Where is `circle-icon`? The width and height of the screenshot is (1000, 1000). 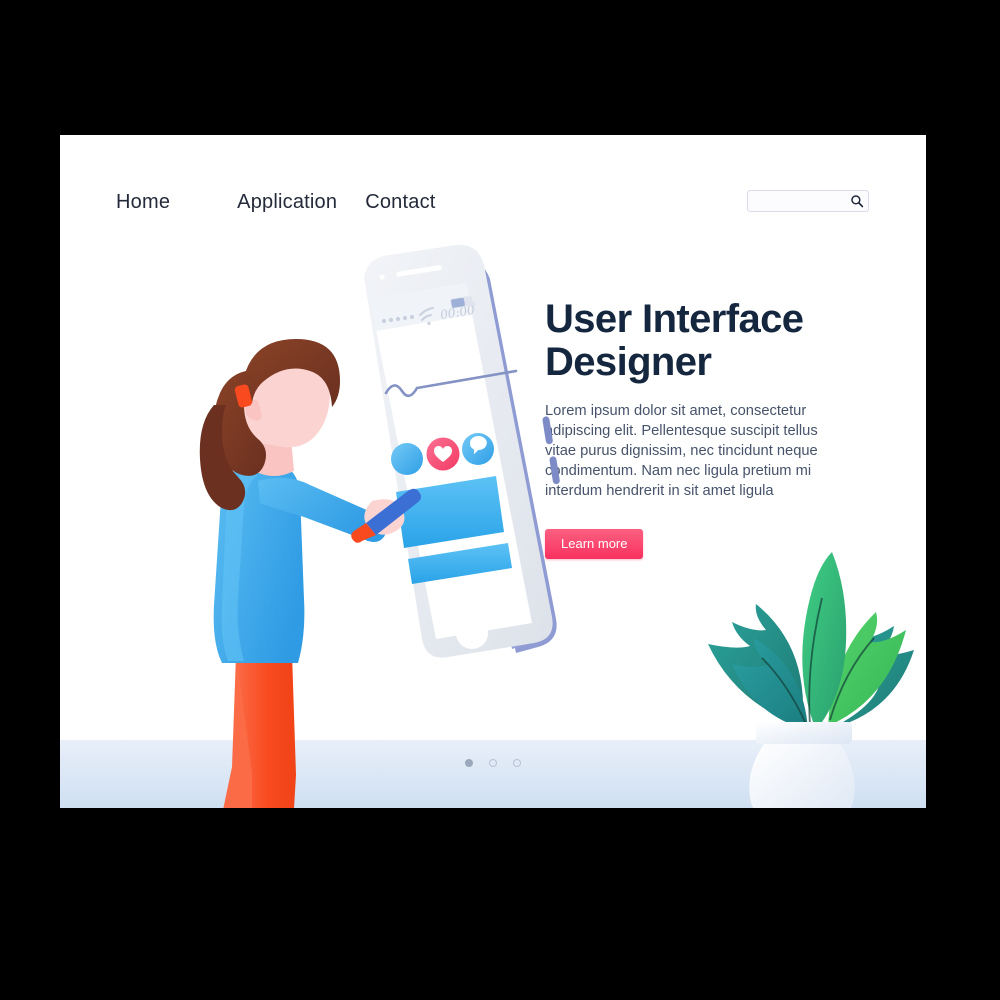 circle-icon is located at coordinates (407, 459).